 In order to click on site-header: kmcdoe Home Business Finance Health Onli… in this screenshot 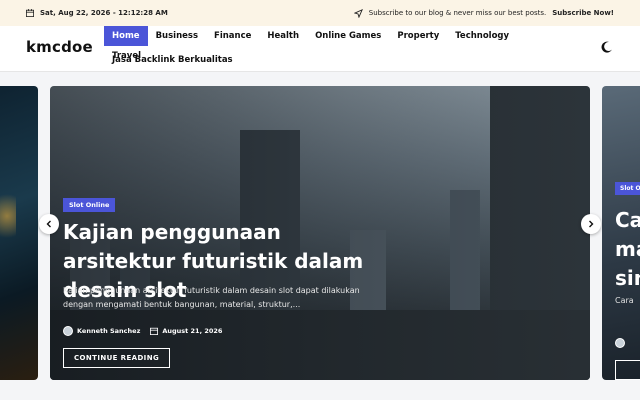, I will do `click(320, 49)`.